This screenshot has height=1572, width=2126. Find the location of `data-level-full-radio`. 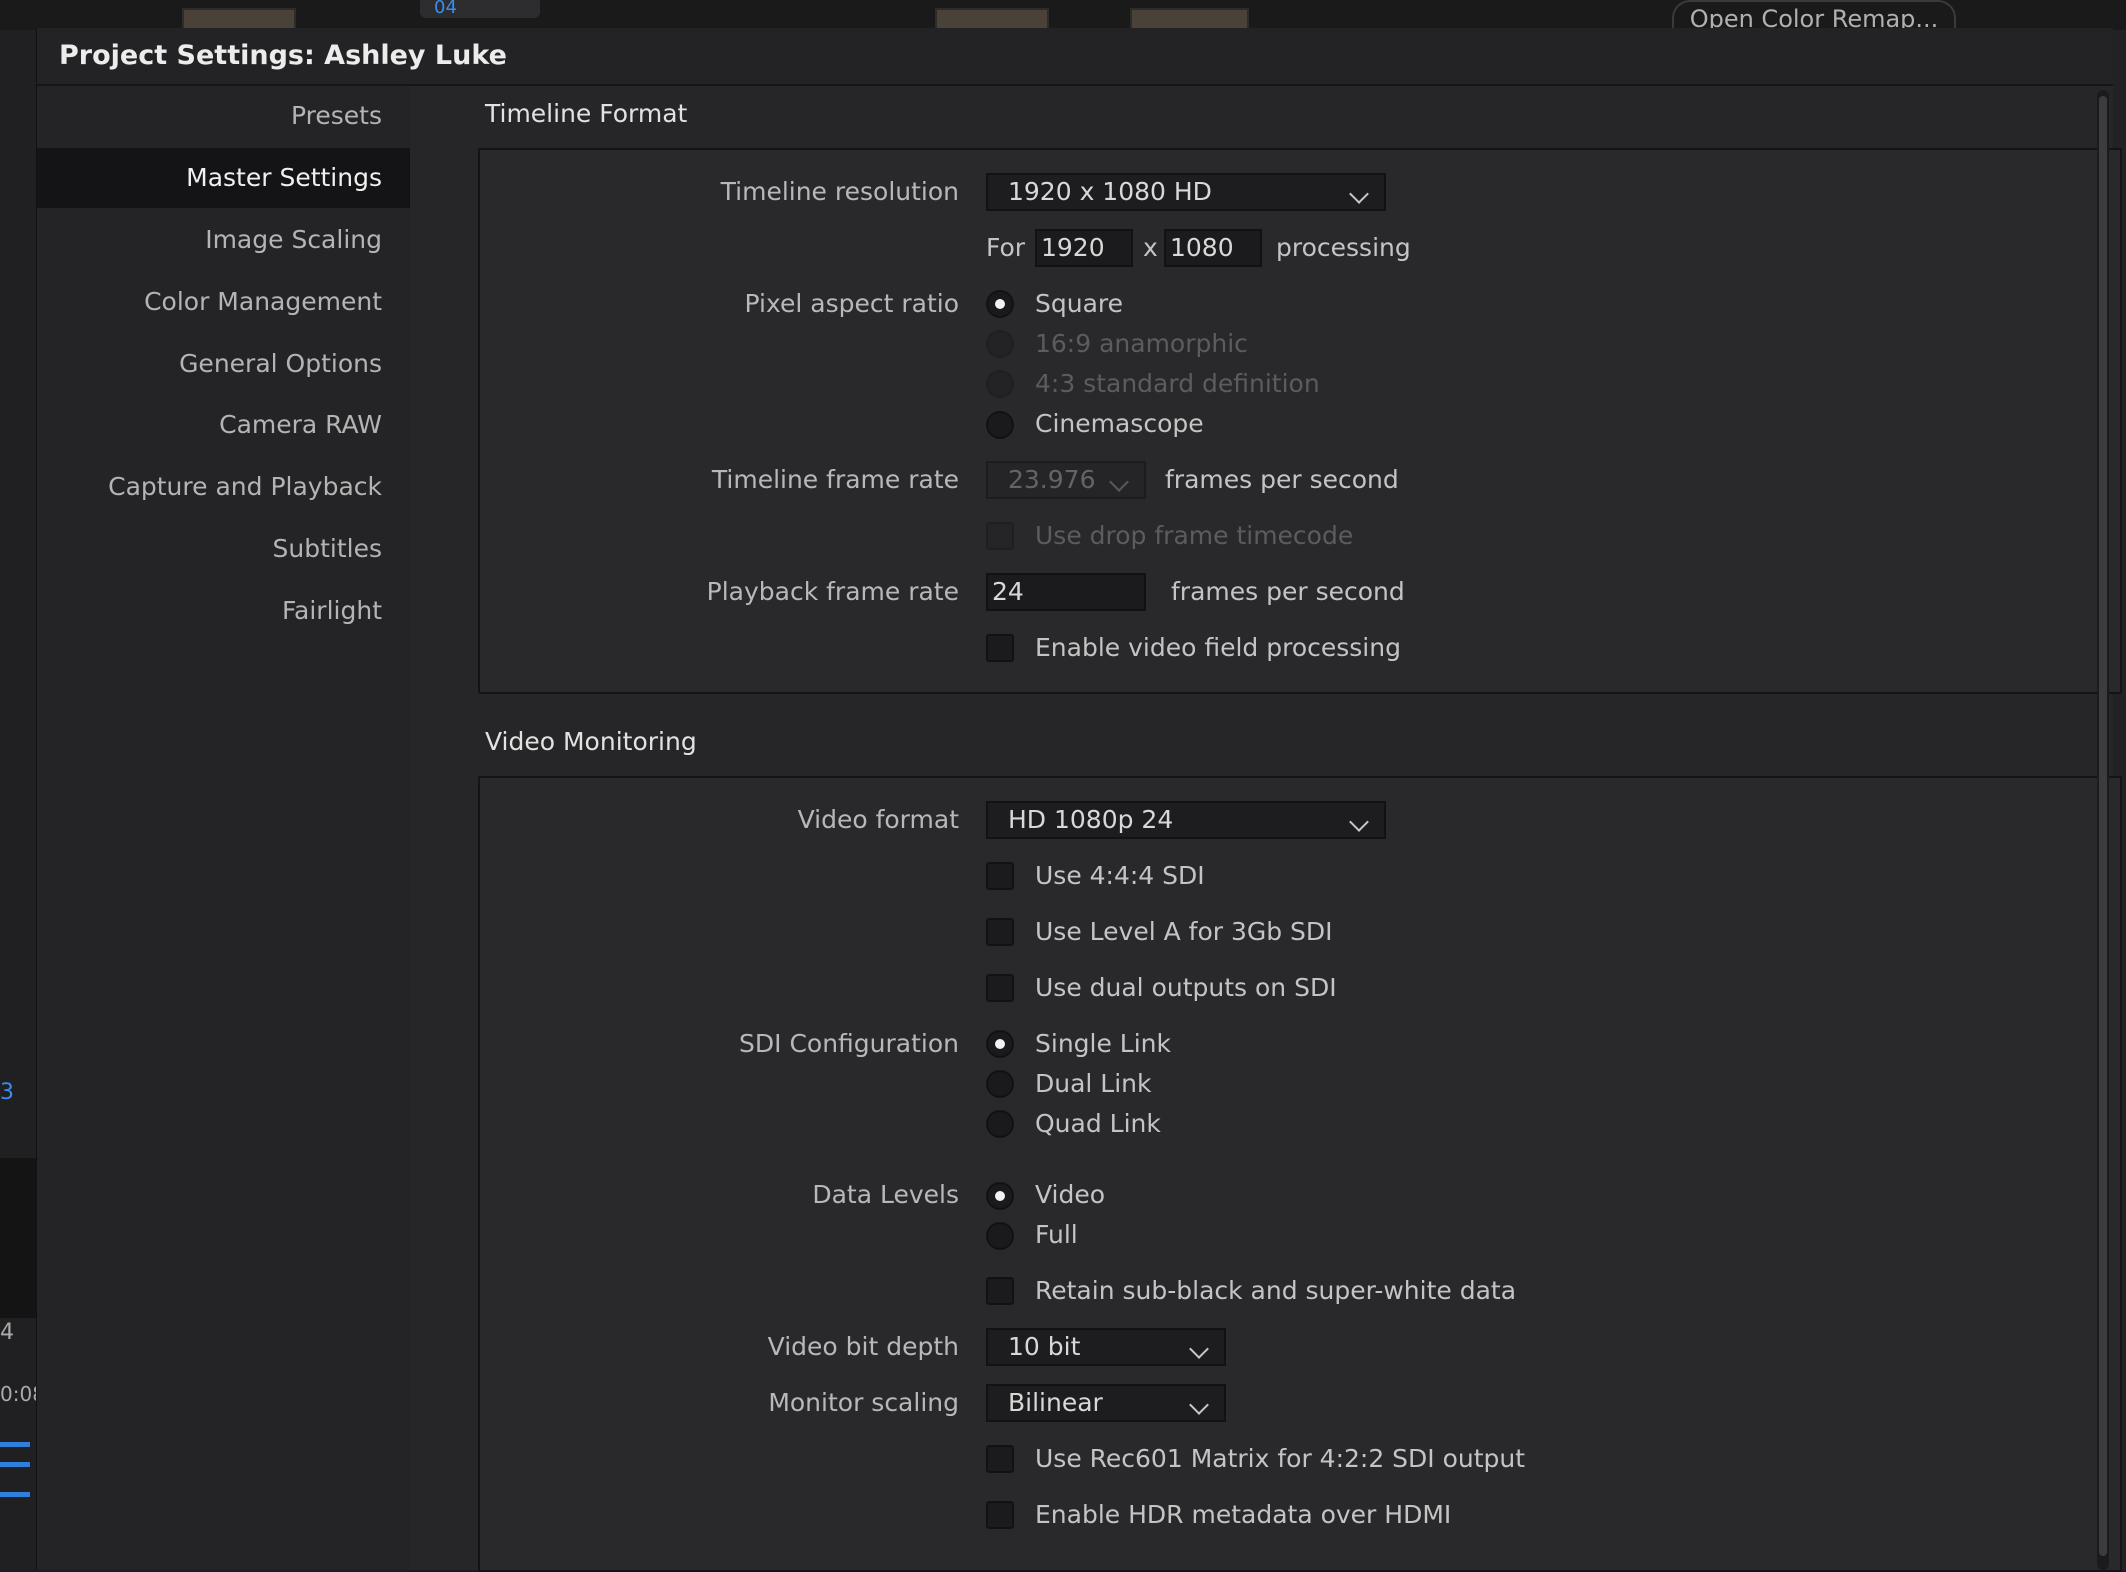

data-level-full-radio is located at coordinates (1000, 1236).